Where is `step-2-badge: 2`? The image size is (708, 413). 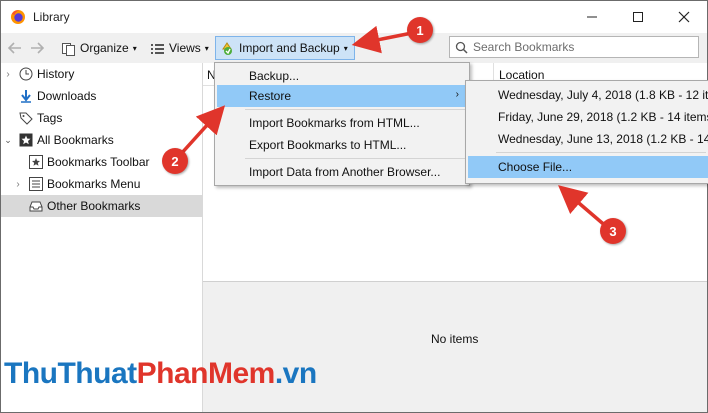 step-2-badge: 2 is located at coordinates (175, 161).